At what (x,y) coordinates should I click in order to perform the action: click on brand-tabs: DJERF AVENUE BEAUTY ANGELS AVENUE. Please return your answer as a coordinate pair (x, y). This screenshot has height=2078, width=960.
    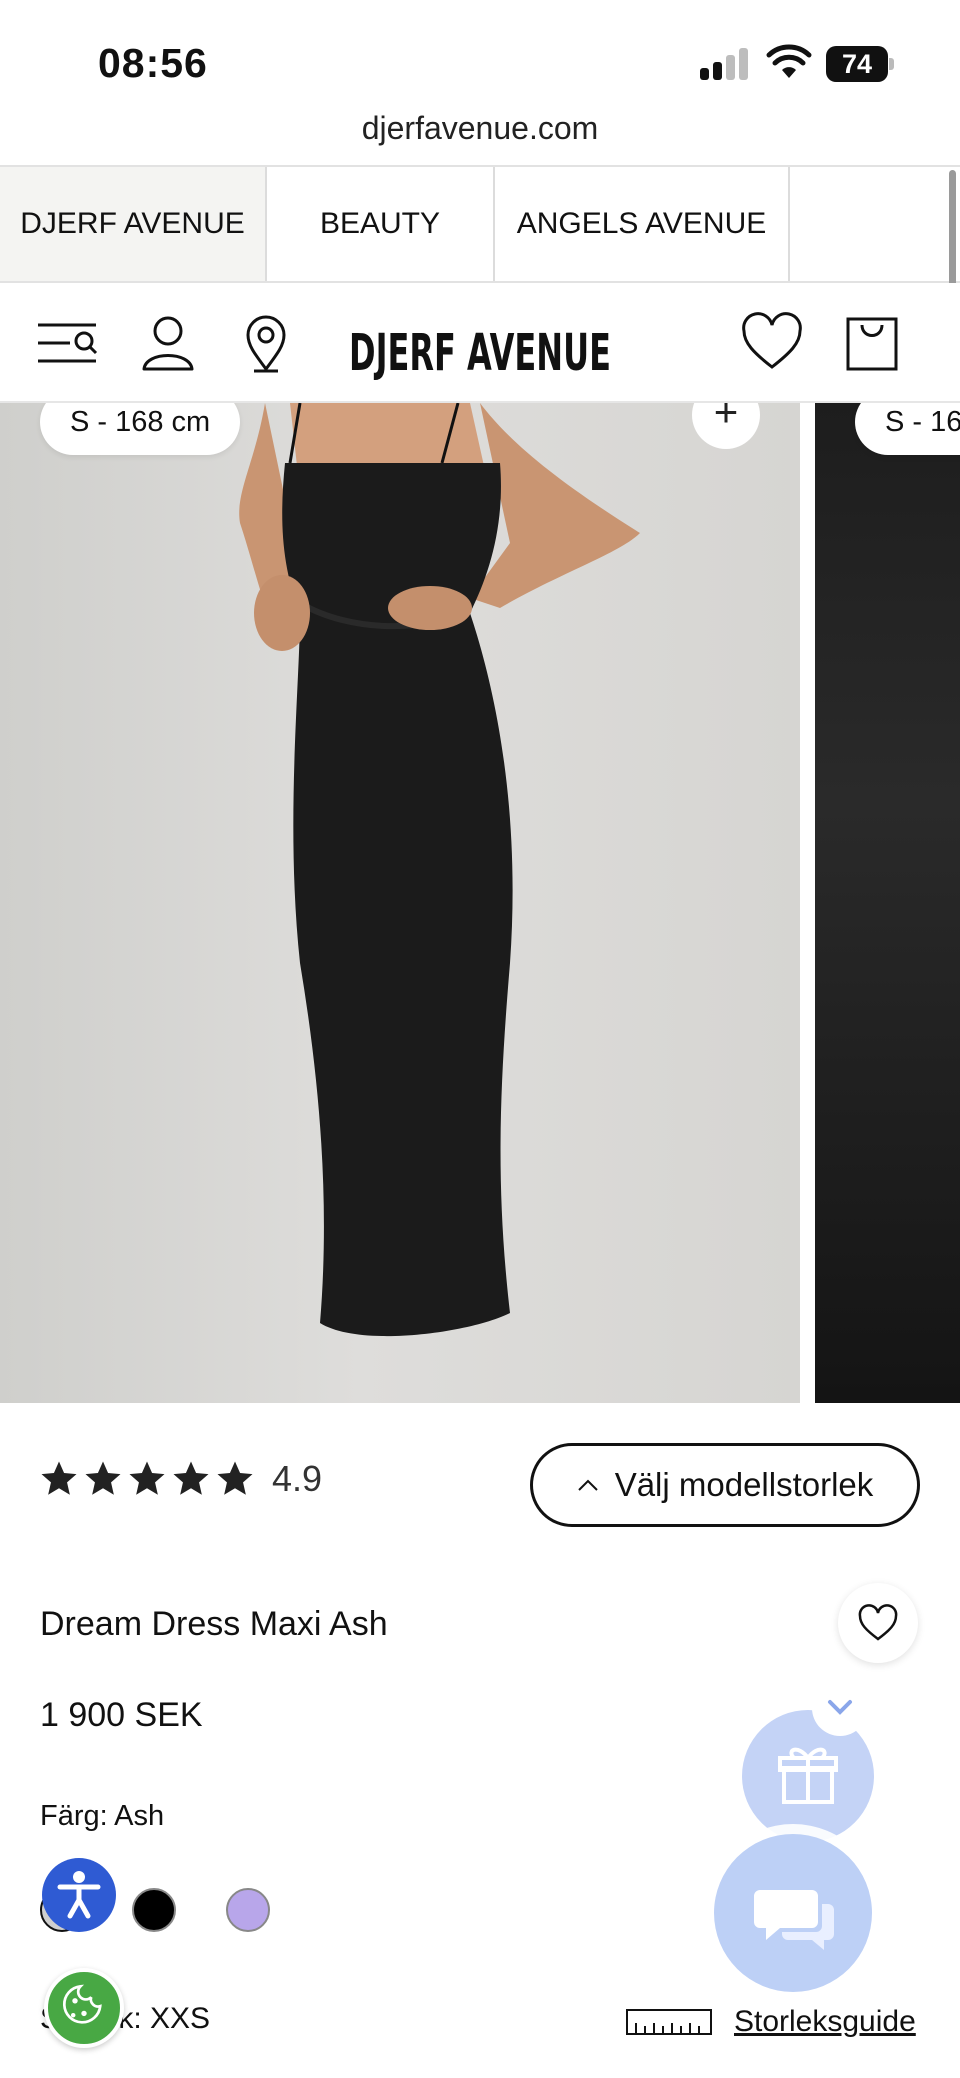
    Looking at the image, I should click on (480, 224).